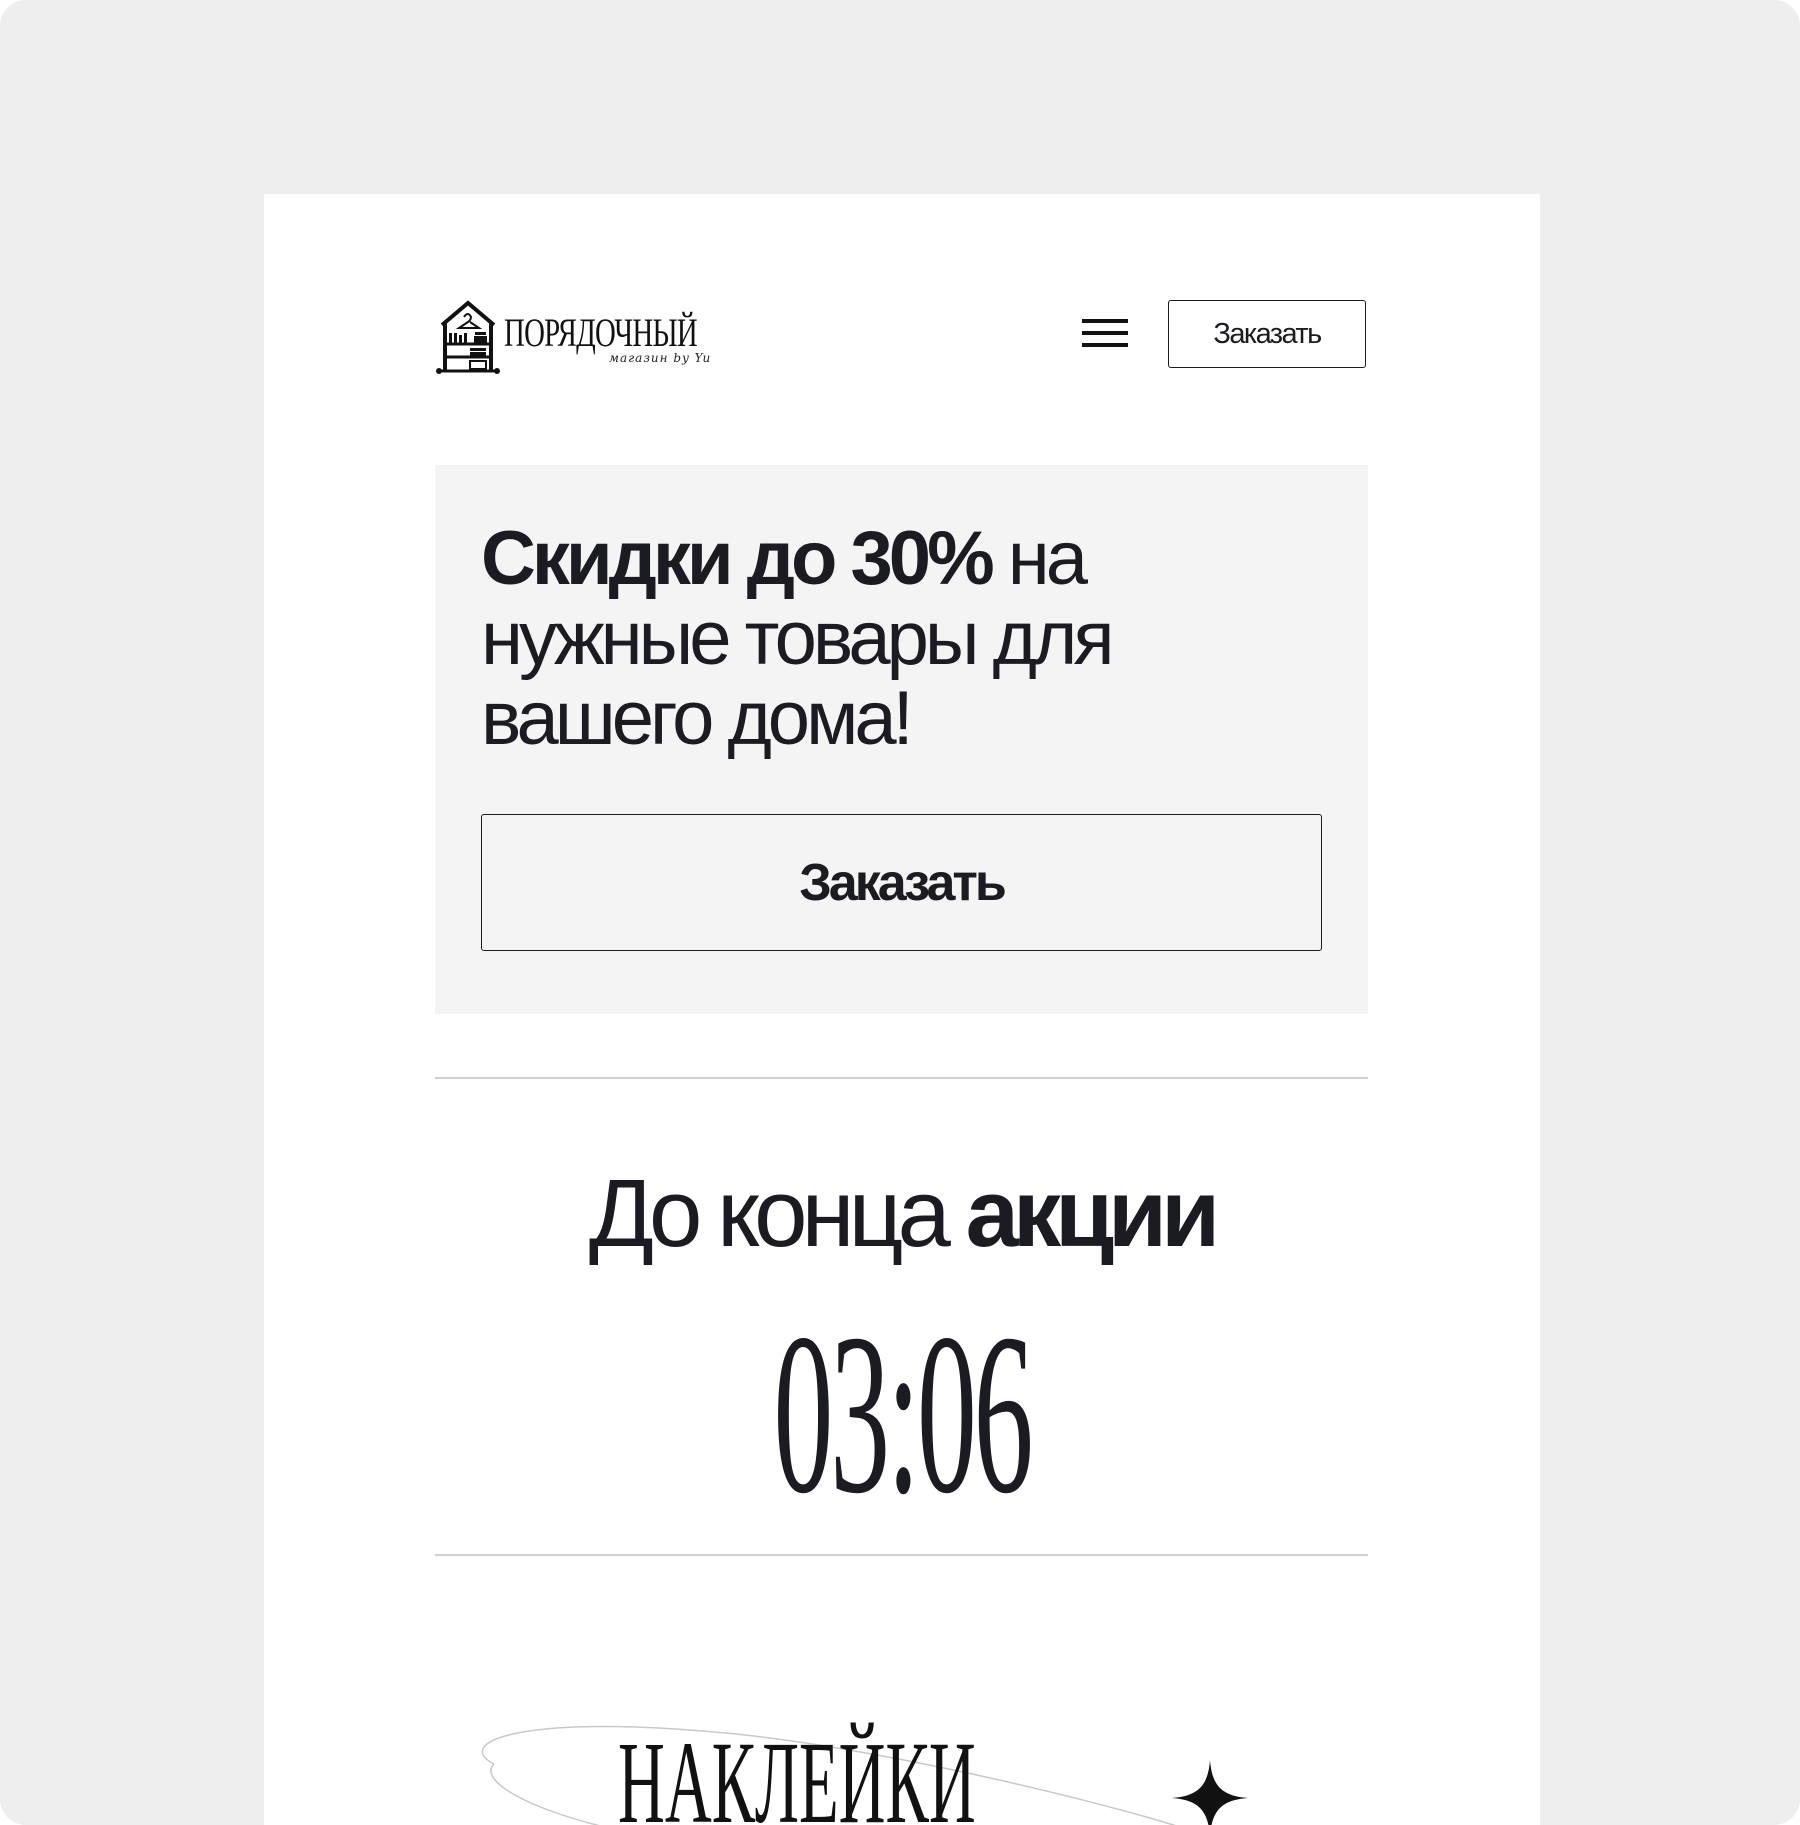 The width and height of the screenshot is (1800, 1825). Describe the element at coordinates (468, 337) in the screenshot. I see `house-shelf-icon` at that location.